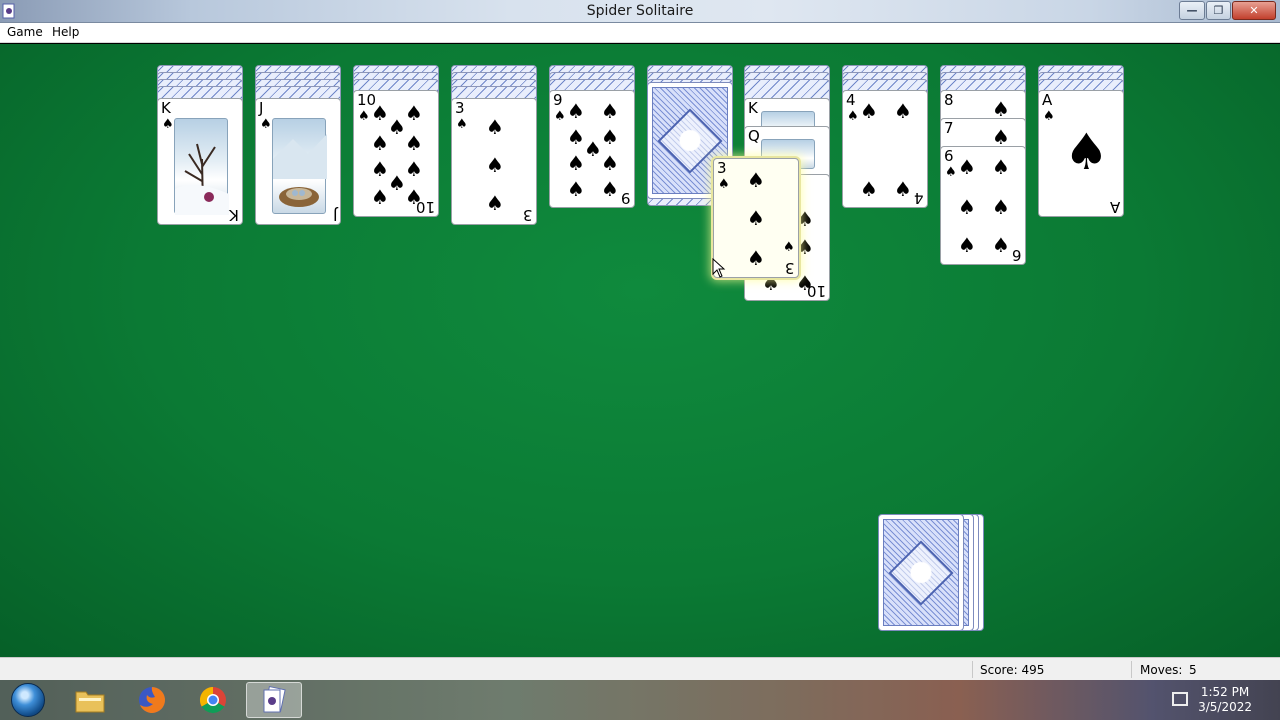 The height and width of the screenshot is (720, 1280). I want to click on taskbar-firefox, so click(152, 700).